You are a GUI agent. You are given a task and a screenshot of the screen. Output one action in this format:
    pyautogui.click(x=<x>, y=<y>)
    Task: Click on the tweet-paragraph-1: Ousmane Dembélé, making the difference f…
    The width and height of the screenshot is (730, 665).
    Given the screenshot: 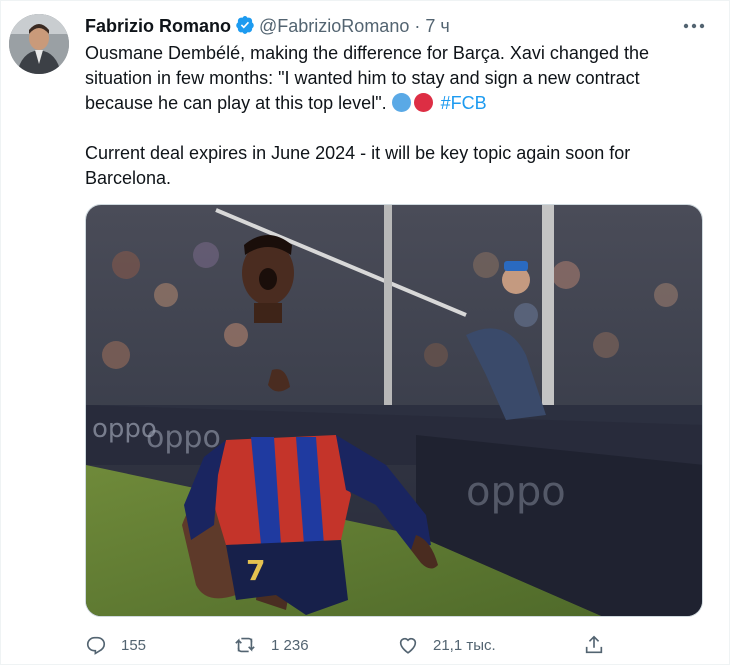 What is the action you would take?
    pyautogui.click(x=395, y=78)
    